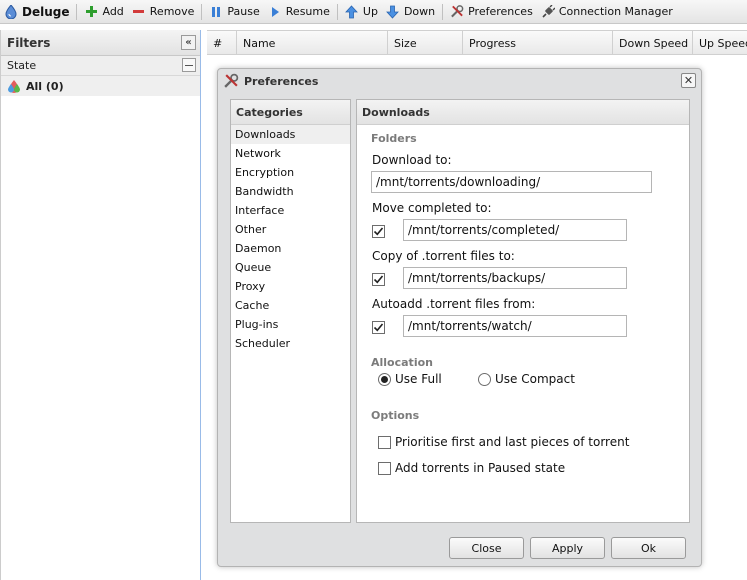 The image size is (747, 580). I want to click on filter-item-all: All (0), so click(100, 86).